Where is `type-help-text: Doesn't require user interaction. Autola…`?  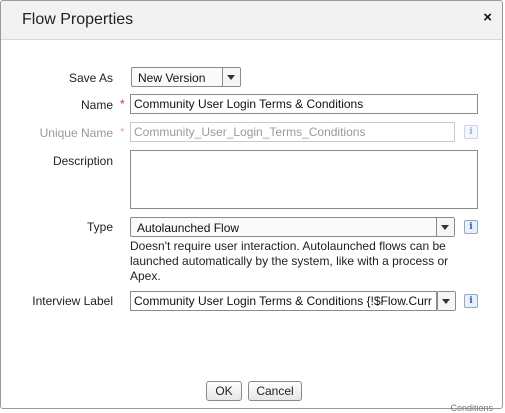 type-help-text: Doesn't require user interaction. Autola… is located at coordinates (289, 261).